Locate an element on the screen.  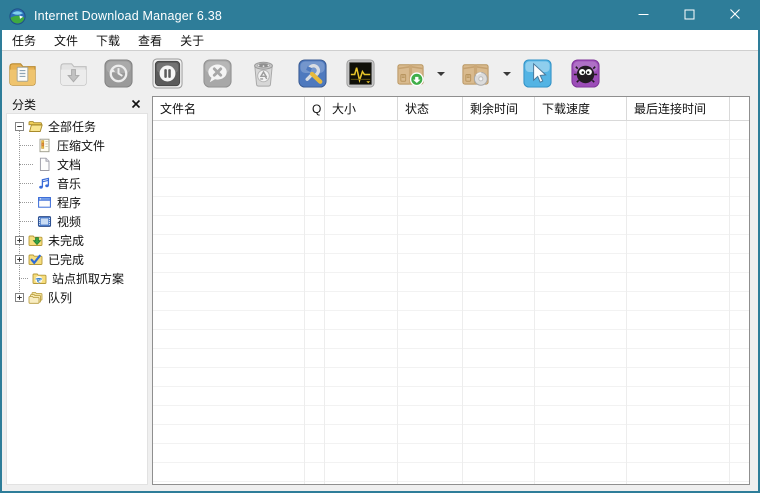
tree-item-视频: 视频 is located at coordinates (77, 221).